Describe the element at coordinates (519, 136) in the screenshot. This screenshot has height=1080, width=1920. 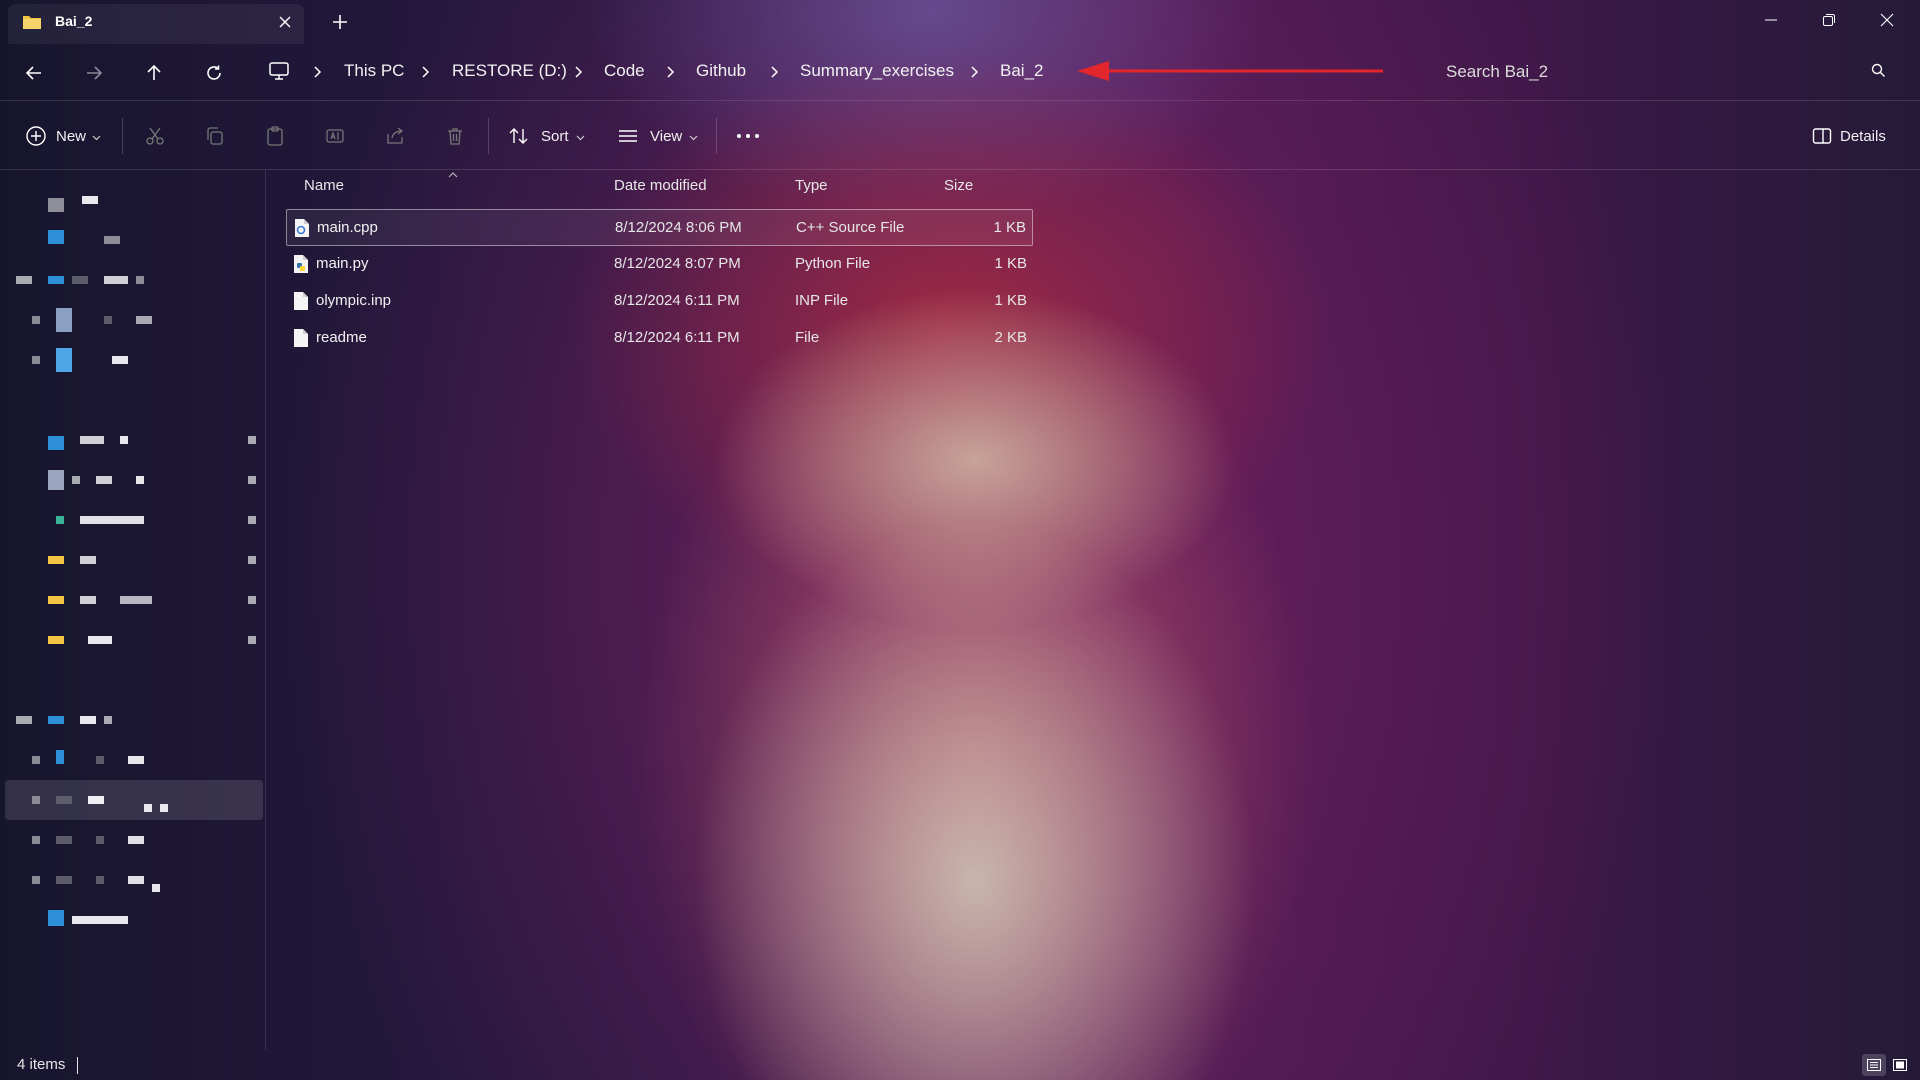
I see `sort-icon` at that location.